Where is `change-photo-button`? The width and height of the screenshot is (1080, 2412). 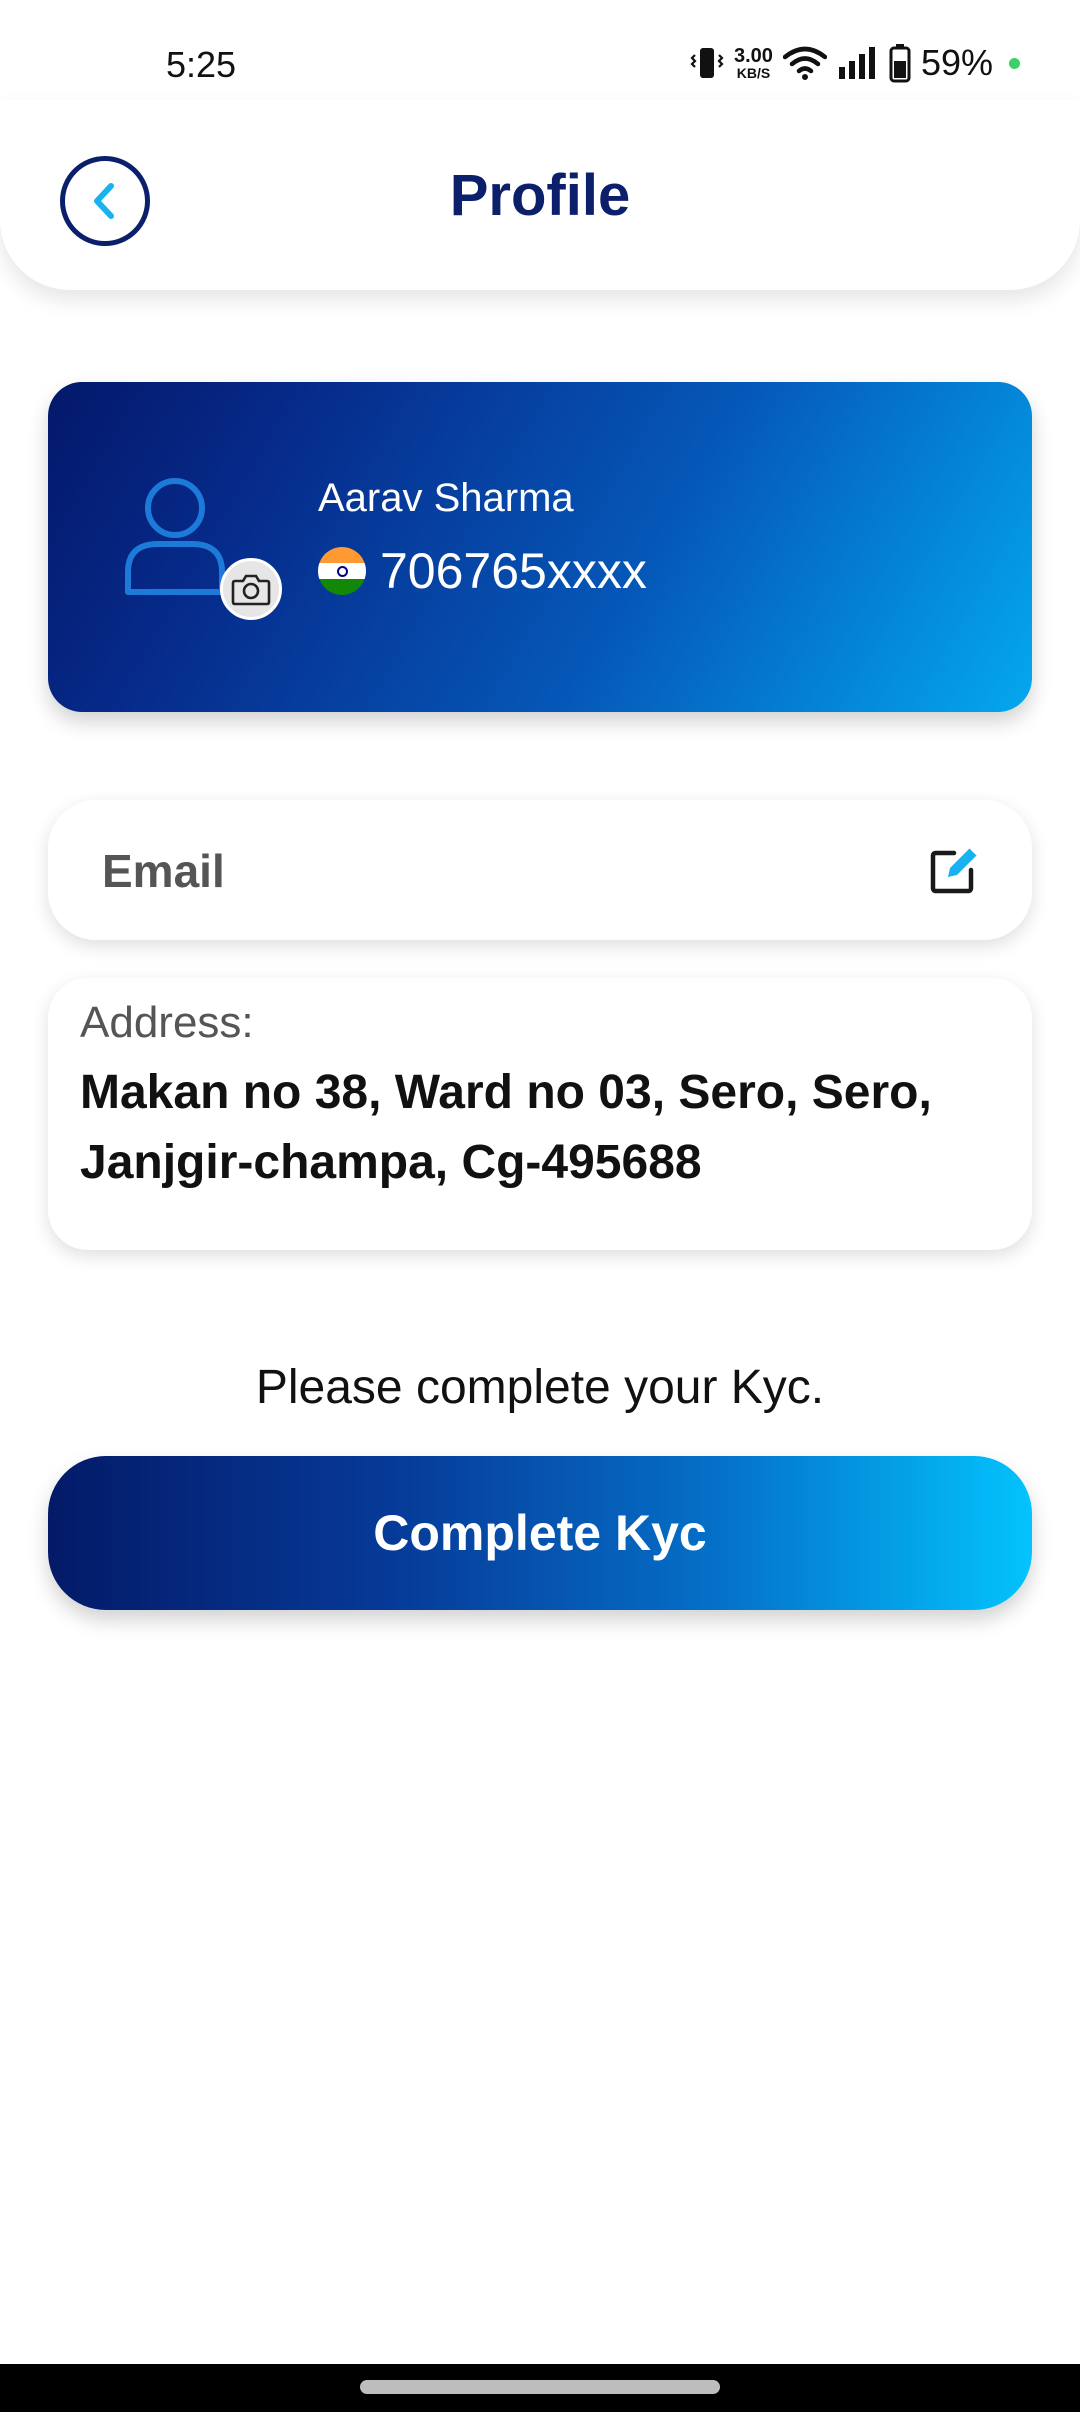
change-photo-button is located at coordinates (251, 589).